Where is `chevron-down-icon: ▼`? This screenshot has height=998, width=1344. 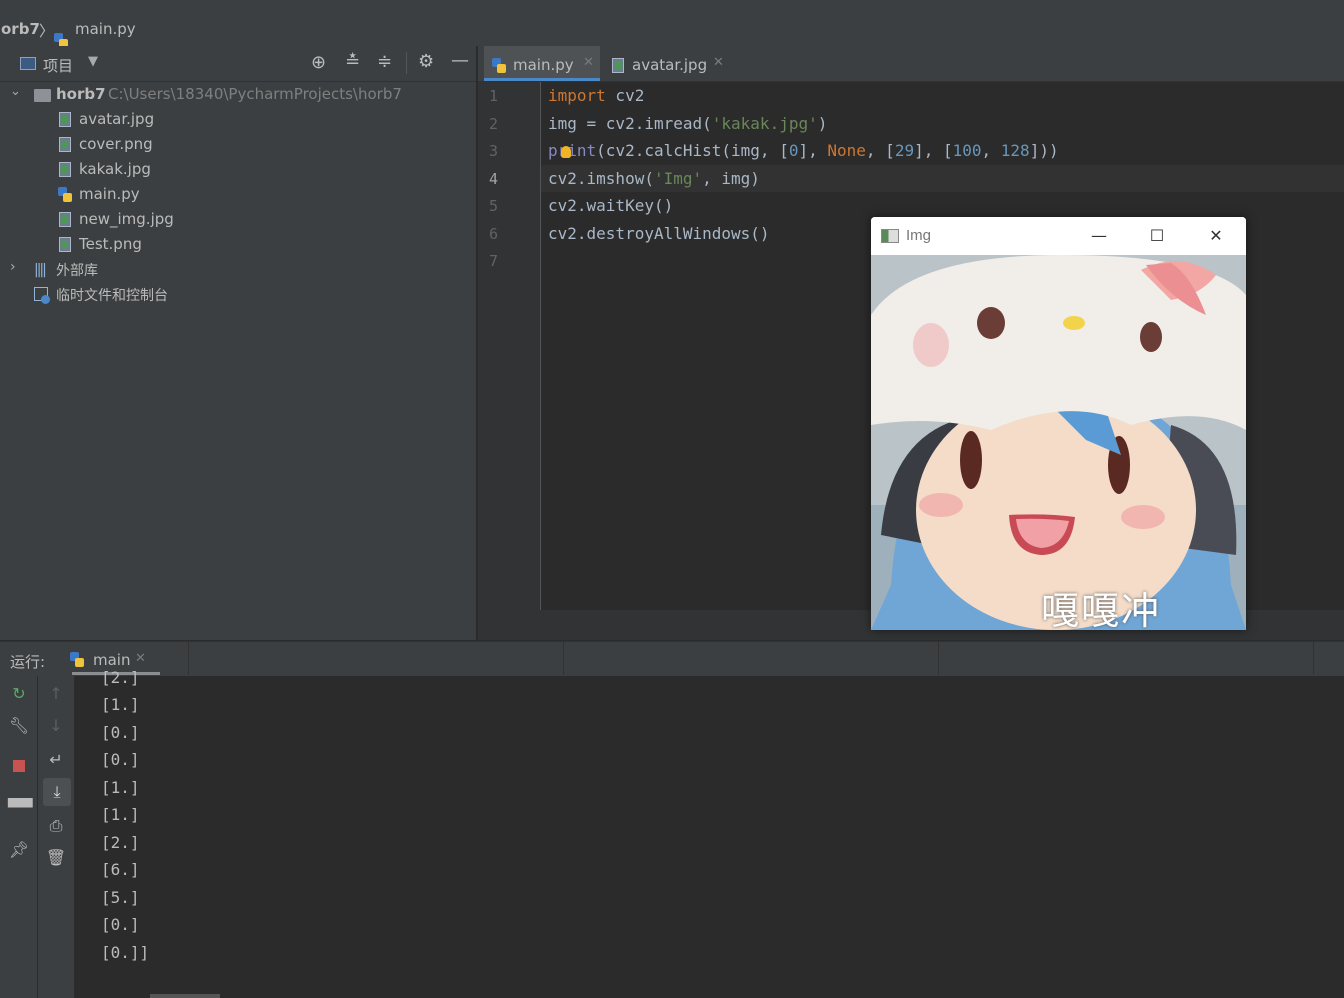 chevron-down-icon: ▼ is located at coordinates (93, 61).